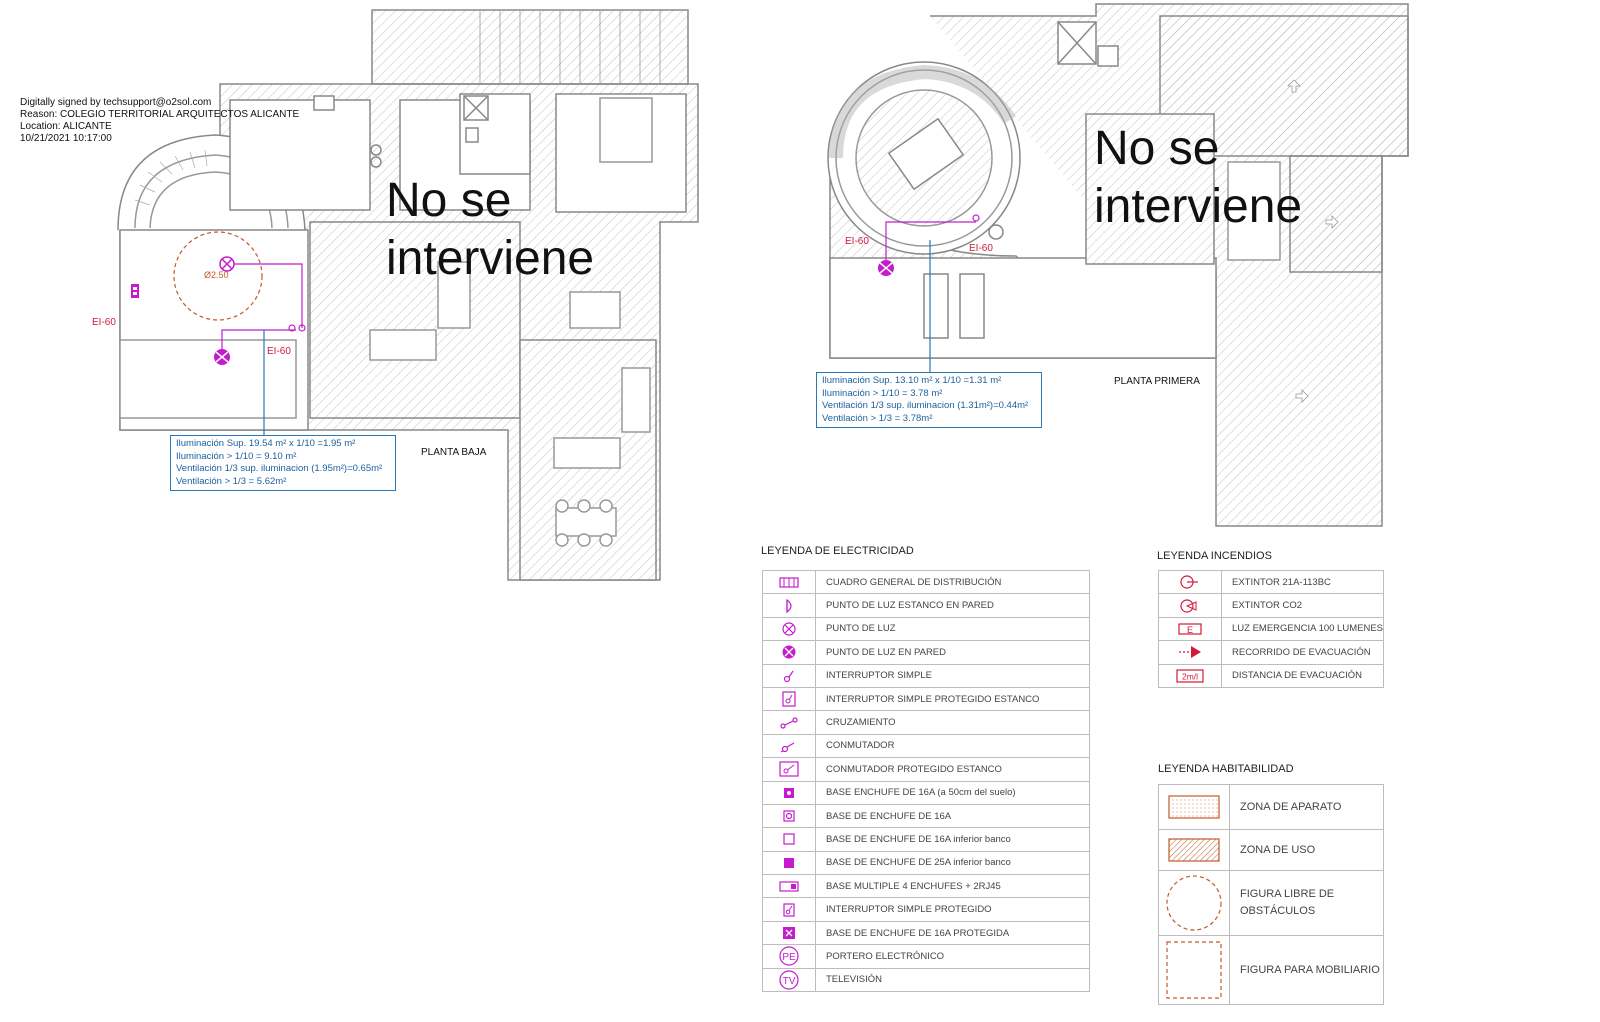 Image resolution: width=1600 pixels, height=1022 pixels. I want to click on legend-label: CONMUTADOR, so click(952, 746).